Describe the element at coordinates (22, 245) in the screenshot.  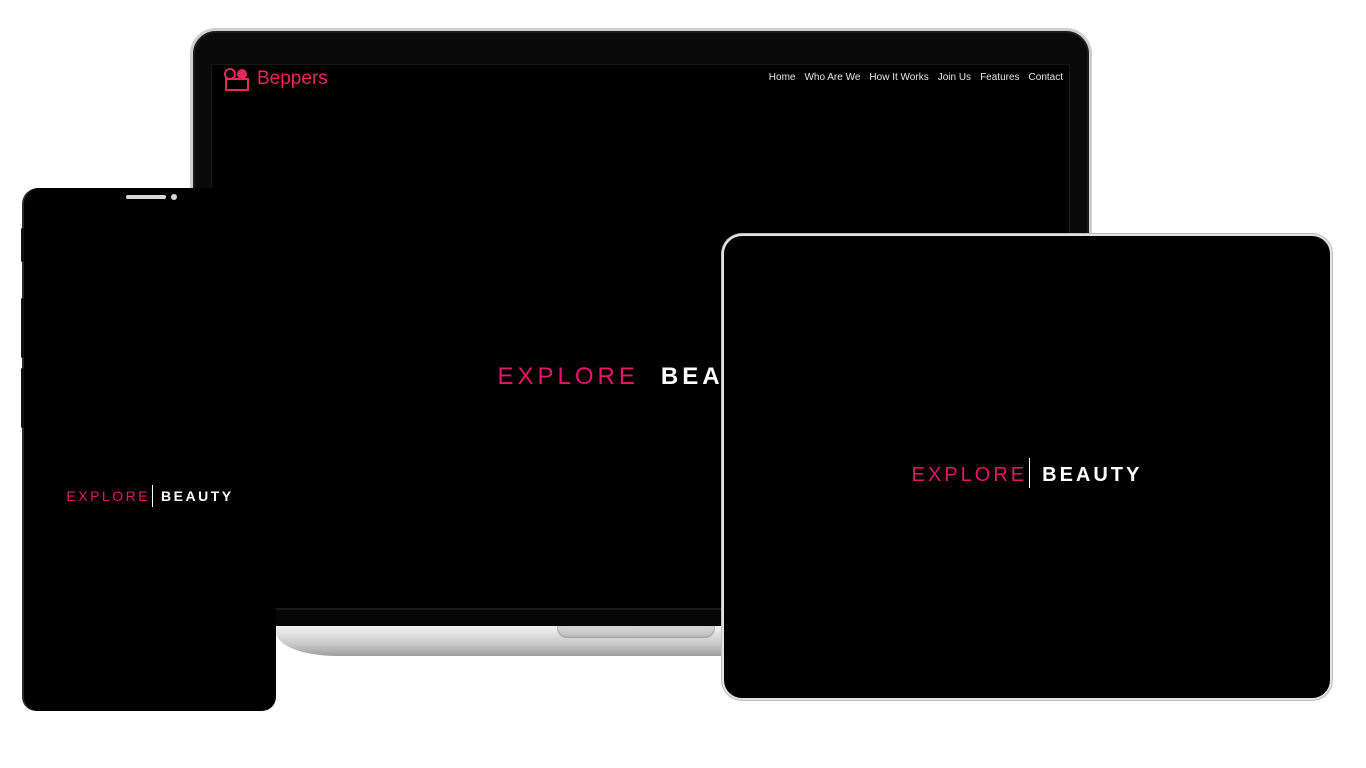
I see `phone-side-button` at that location.